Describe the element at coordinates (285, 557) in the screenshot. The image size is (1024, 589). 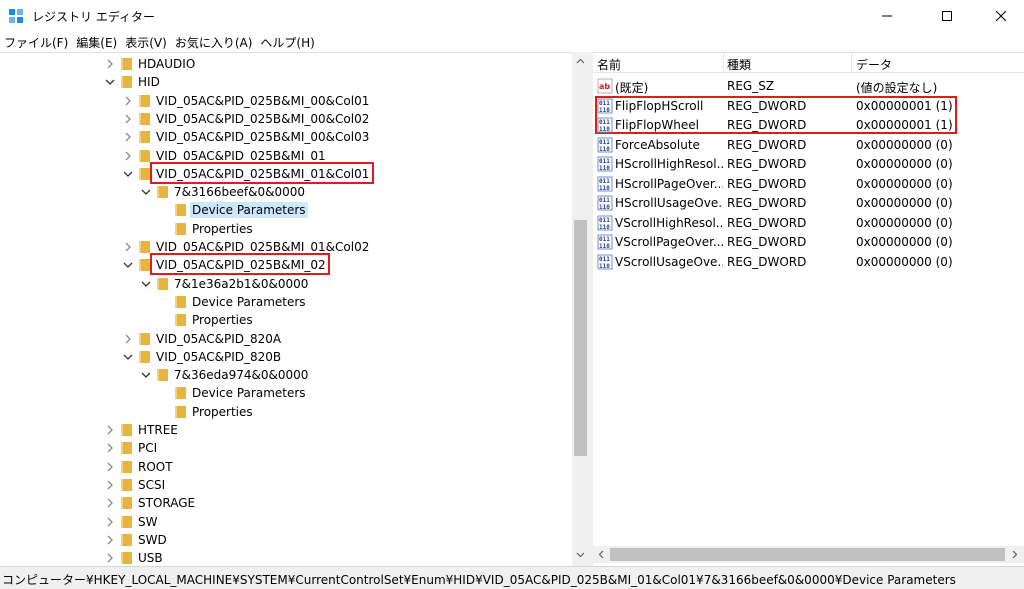
I see `tree-node: USB` at that location.